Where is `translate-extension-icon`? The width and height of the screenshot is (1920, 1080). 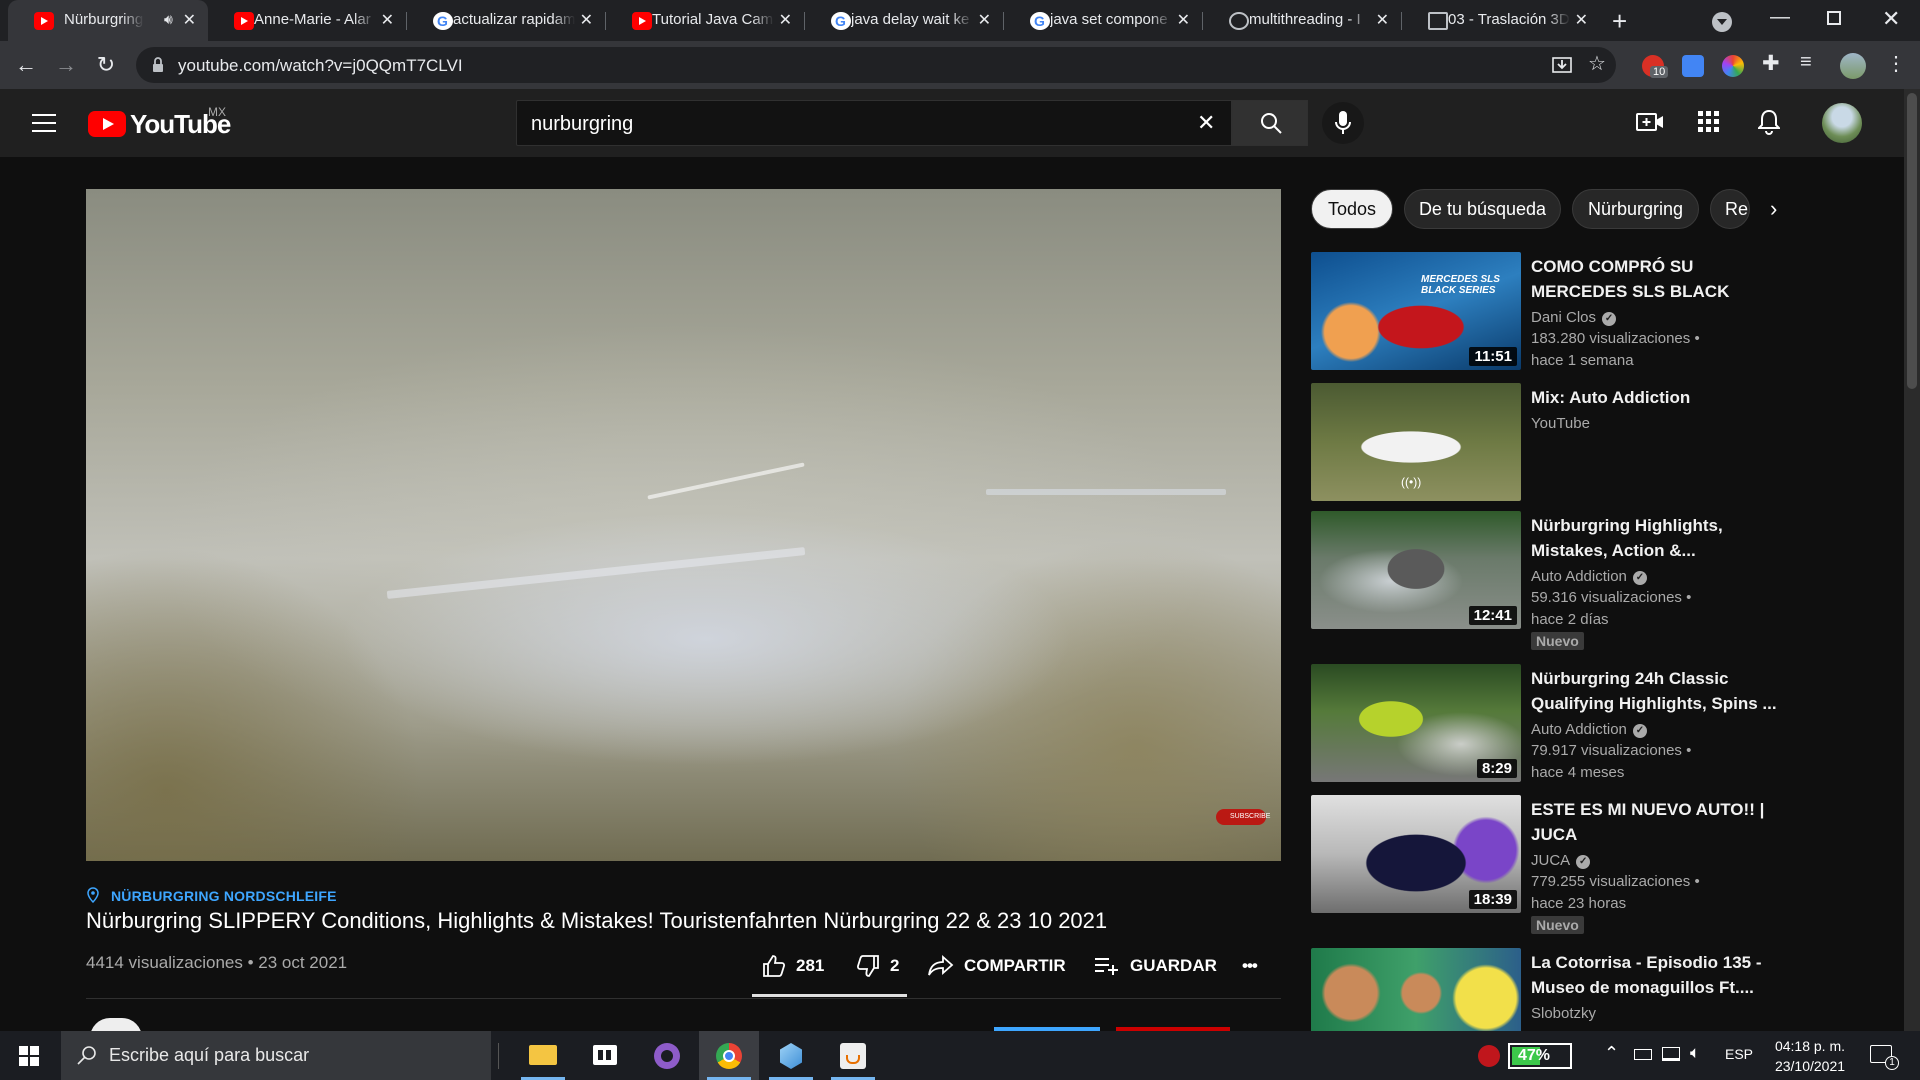
translate-extension-icon is located at coordinates (1693, 66).